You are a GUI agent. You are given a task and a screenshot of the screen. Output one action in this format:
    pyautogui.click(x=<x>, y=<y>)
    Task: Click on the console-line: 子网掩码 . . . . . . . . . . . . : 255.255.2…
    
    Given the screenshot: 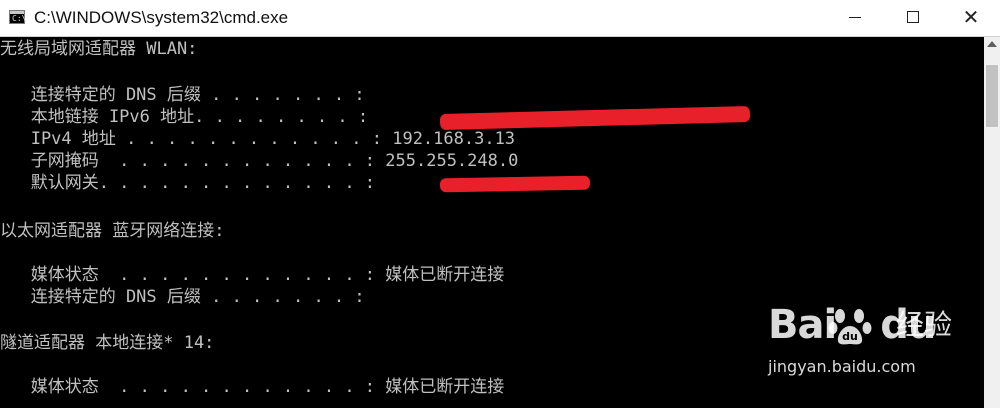 What is the action you would take?
    pyautogui.click(x=259, y=161)
    